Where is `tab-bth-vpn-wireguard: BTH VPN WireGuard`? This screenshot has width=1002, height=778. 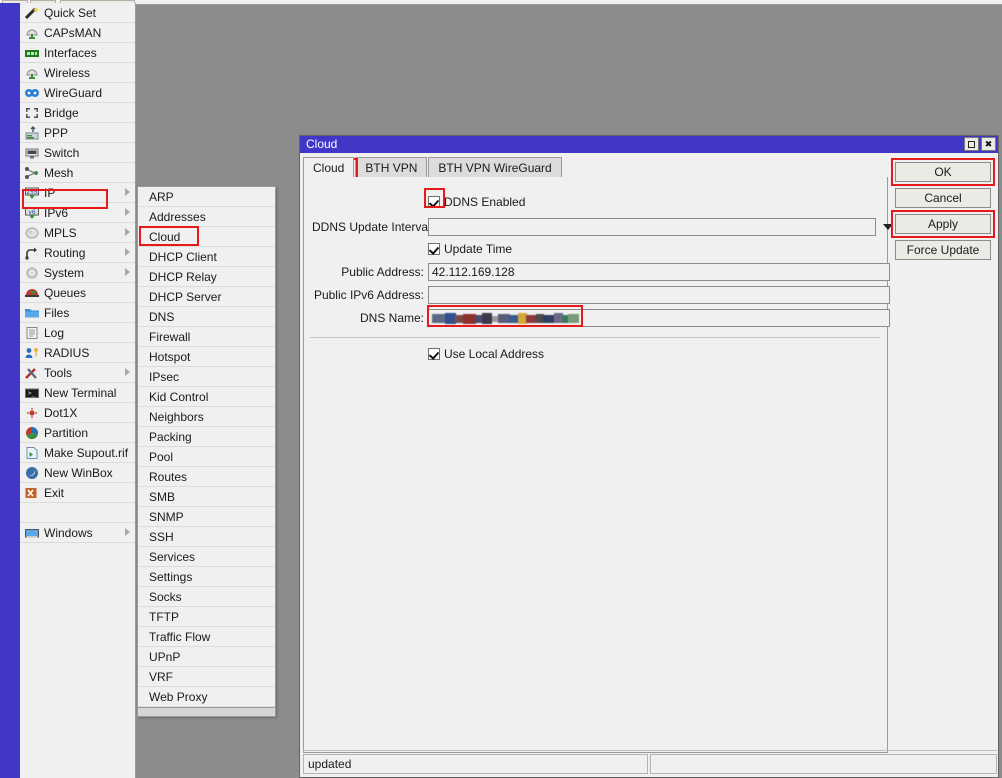
tab-bth-vpn-wireguard: BTH VPN WireGuard is located at coordinates (495, 167).